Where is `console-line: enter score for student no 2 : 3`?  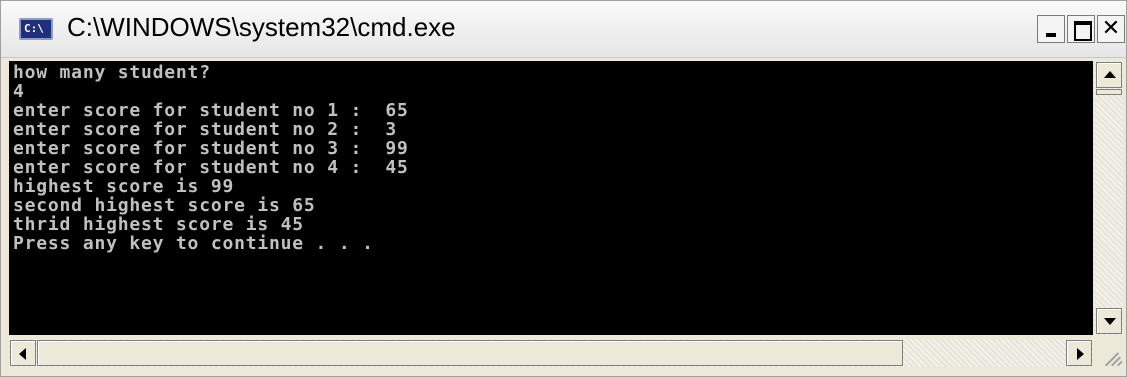
console-line: enter score for student no 2 : 3 is located at coordinates (205, 129).